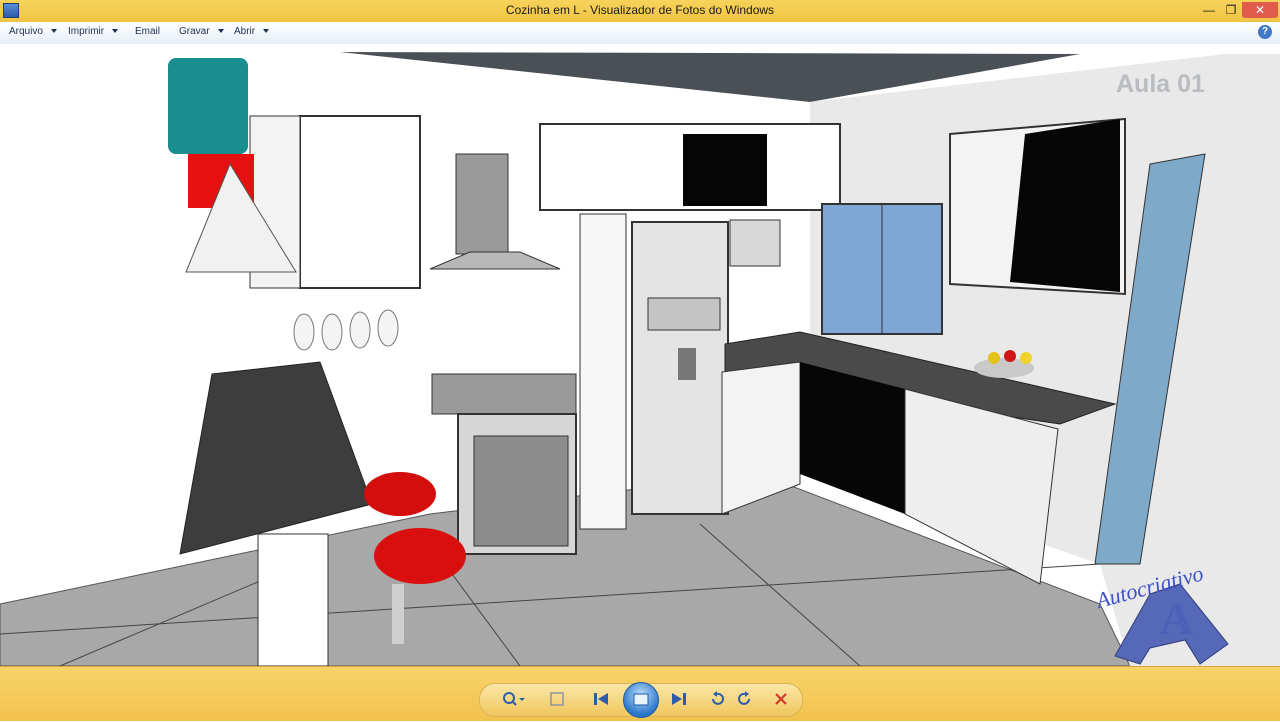  I want to click on menu-gravar: Gravar, so click(201, 31).